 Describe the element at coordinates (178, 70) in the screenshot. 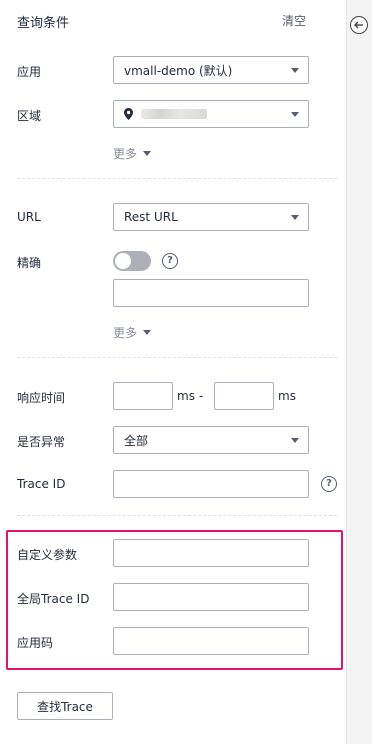

I see `app-select-value: vmall-demo (默认)` at that location.